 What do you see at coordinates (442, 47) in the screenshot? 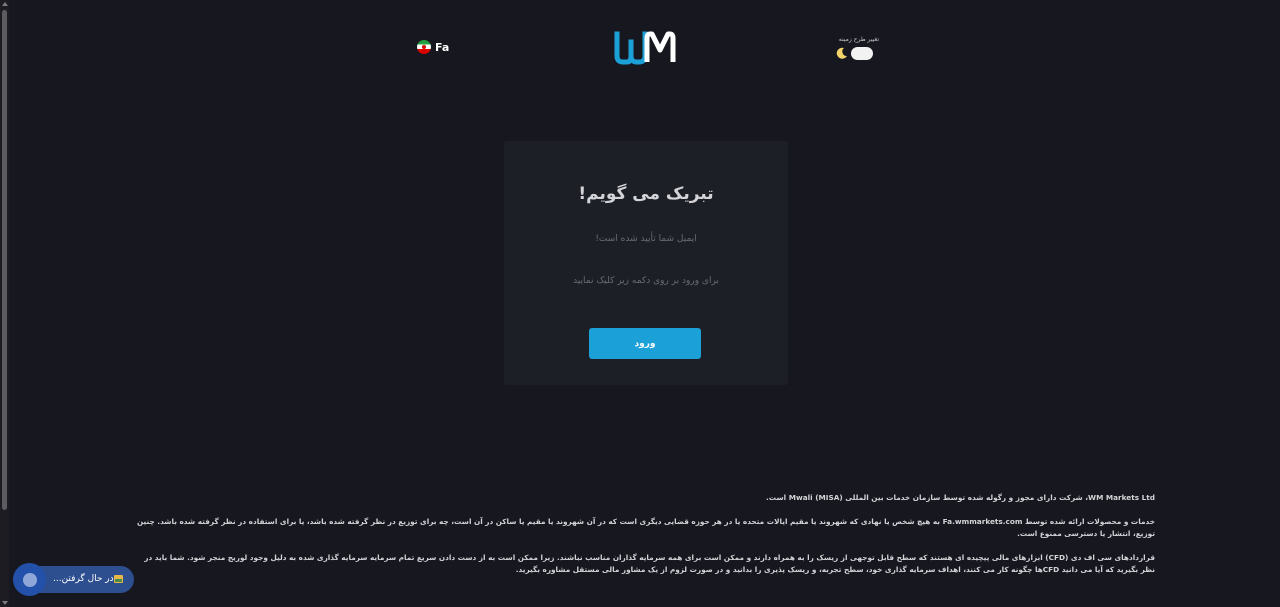
I see `language-label: Fa` at bounding box center [442, 47].